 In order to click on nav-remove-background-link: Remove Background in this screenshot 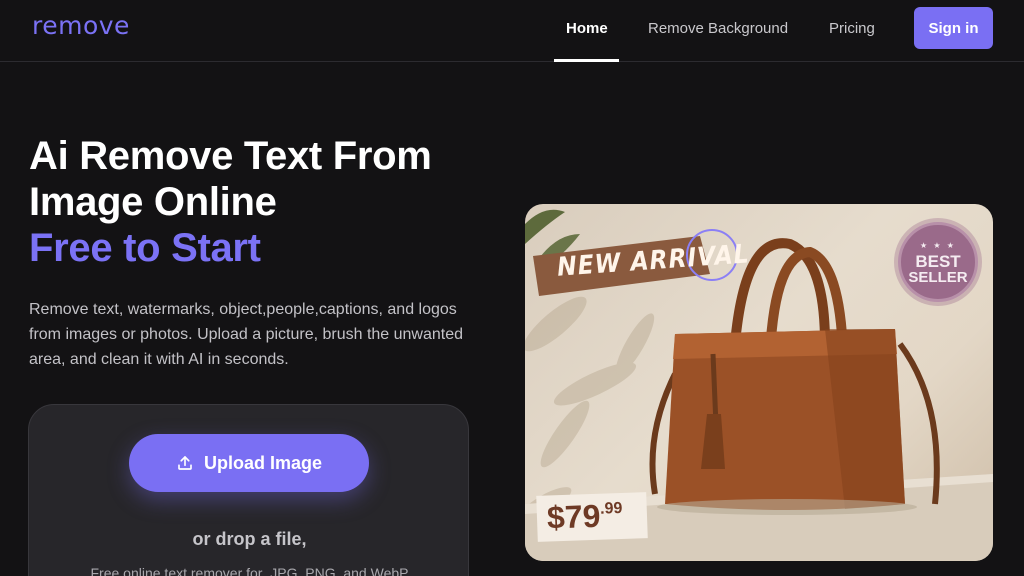, I will do `click(718, 28)`.